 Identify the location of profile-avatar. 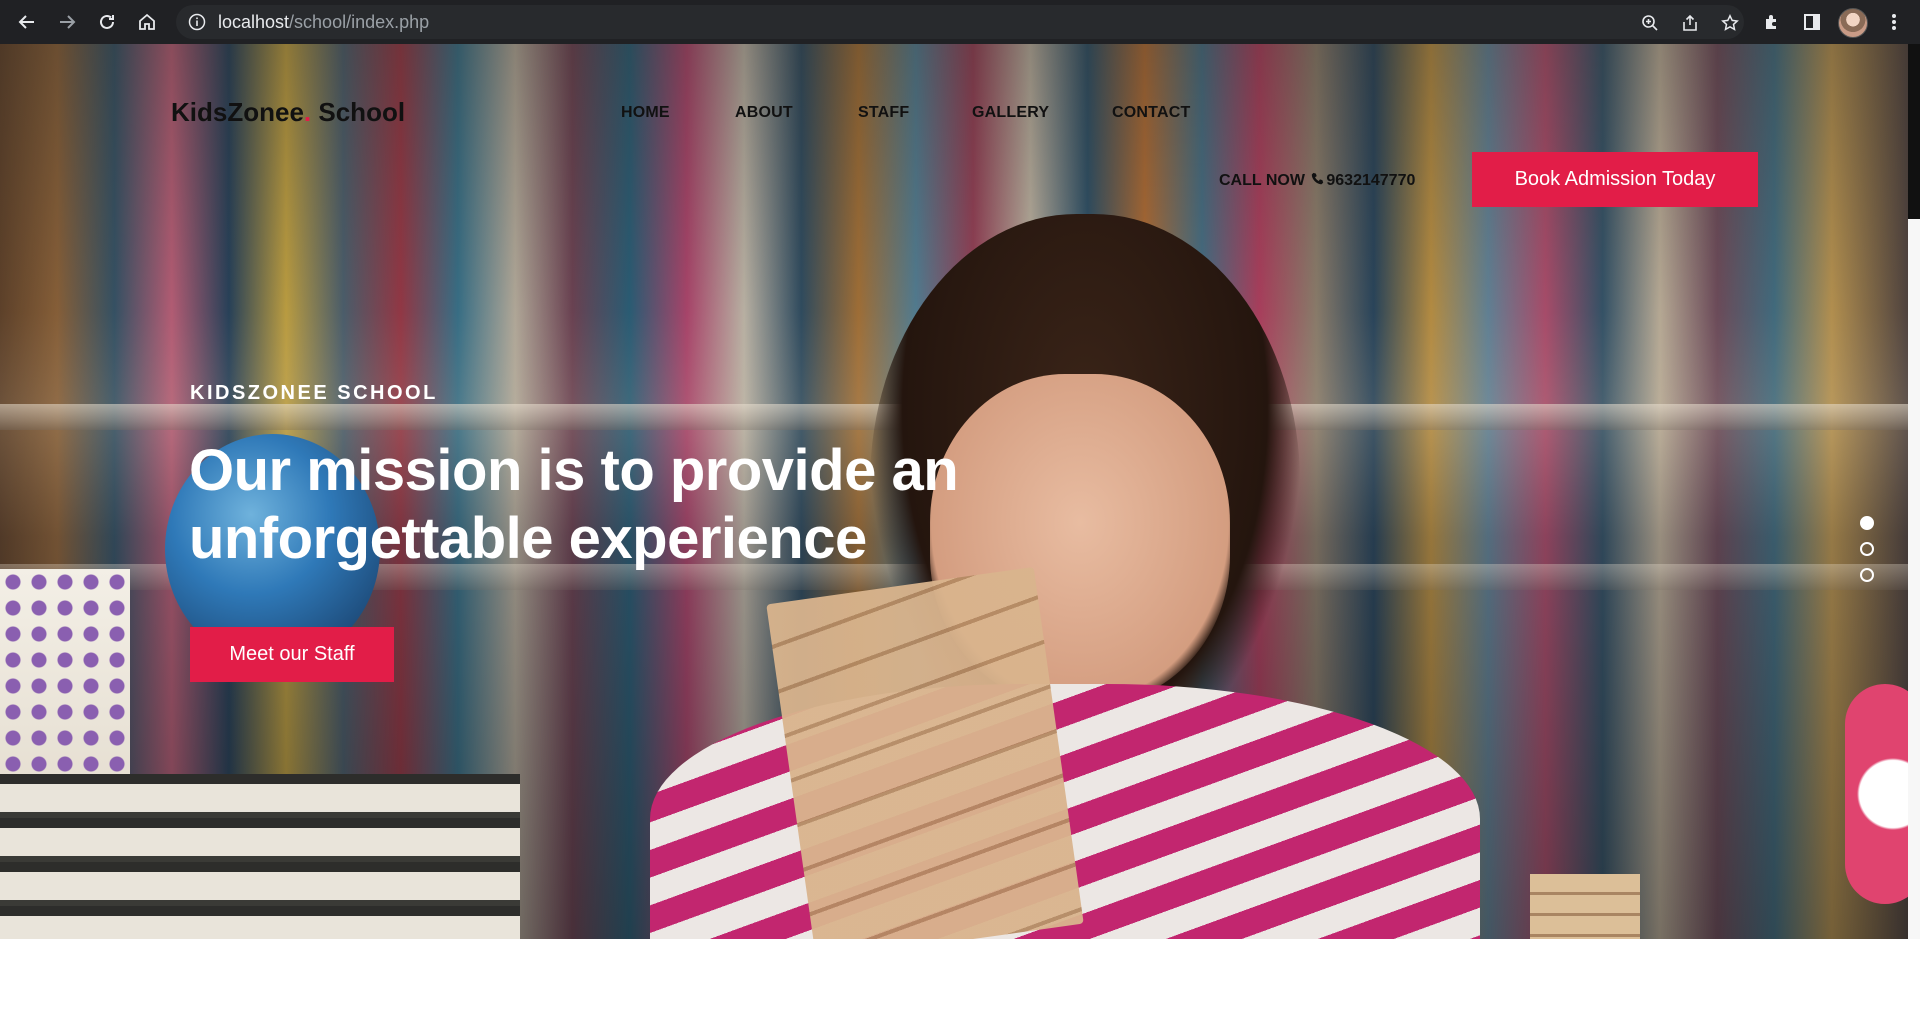
(1853, 23).